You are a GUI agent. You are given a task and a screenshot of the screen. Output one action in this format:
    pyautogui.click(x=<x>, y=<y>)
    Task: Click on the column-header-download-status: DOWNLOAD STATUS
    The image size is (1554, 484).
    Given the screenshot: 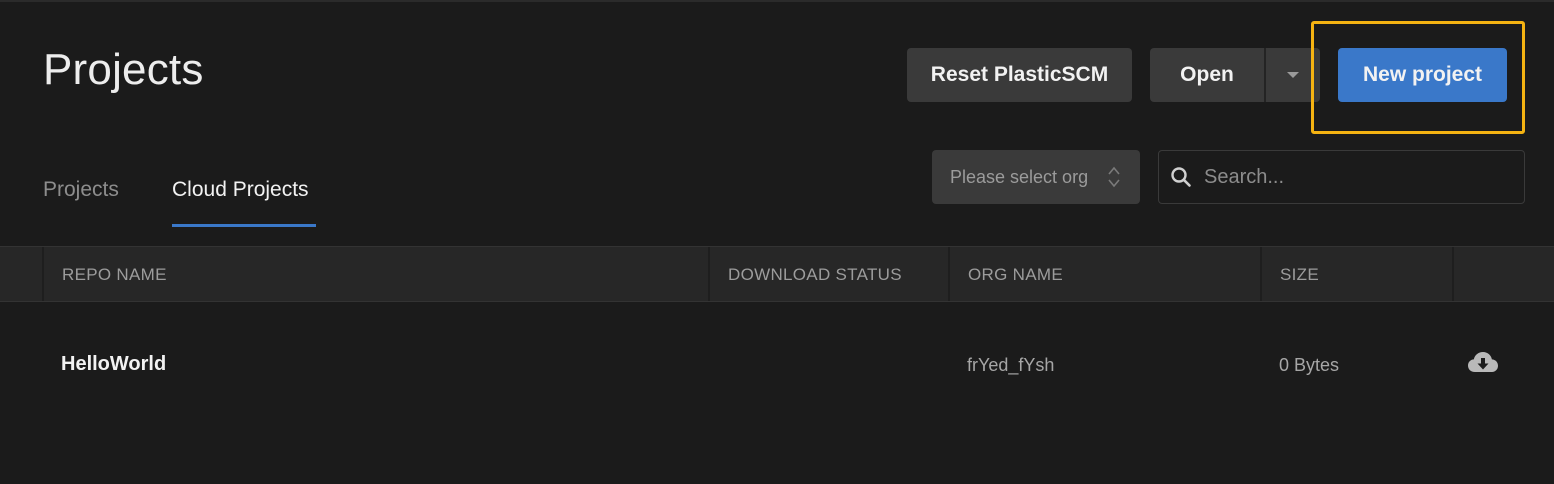 What is the action you would take?
    pyautogui.click(x=815, y=275)
    